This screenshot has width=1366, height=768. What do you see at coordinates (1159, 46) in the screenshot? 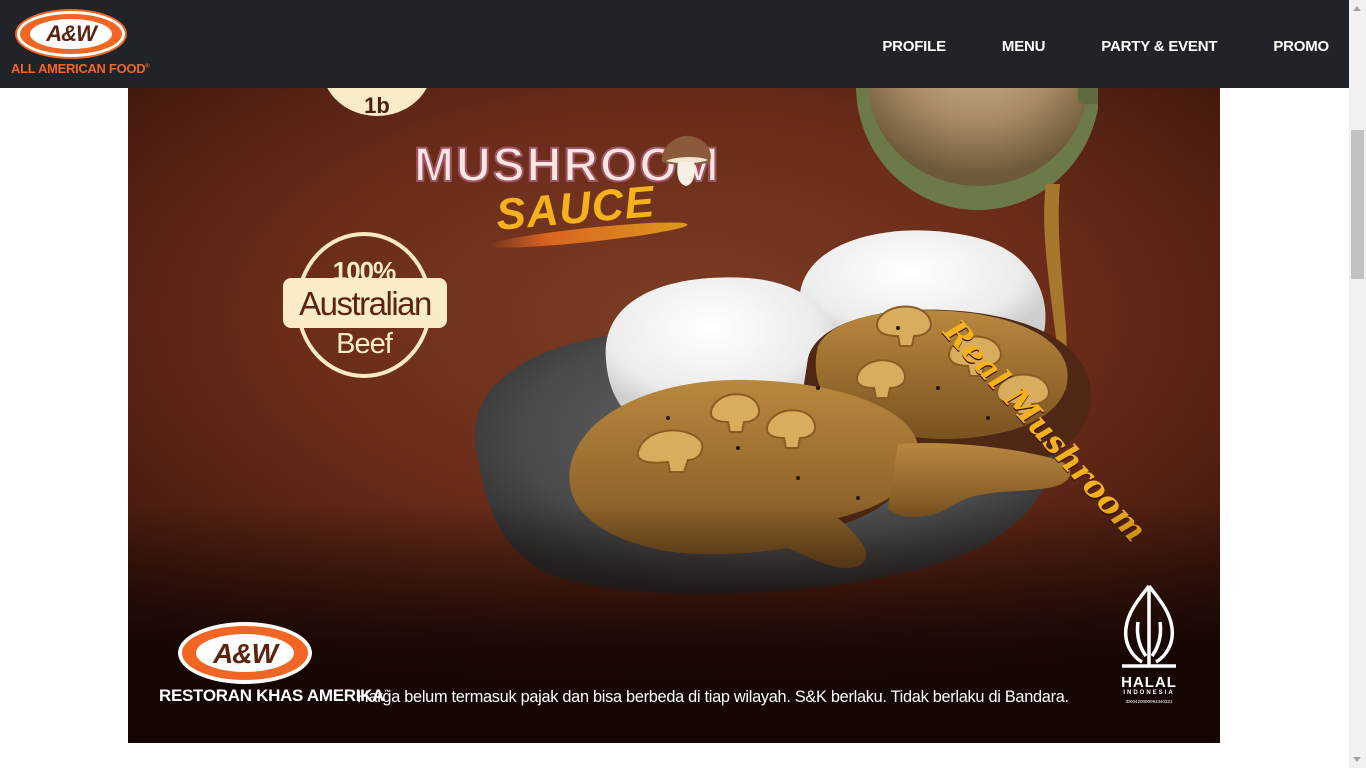
I see `nav-item-party-event: PARTY & EVENT` at bounding box center [1159, 46].